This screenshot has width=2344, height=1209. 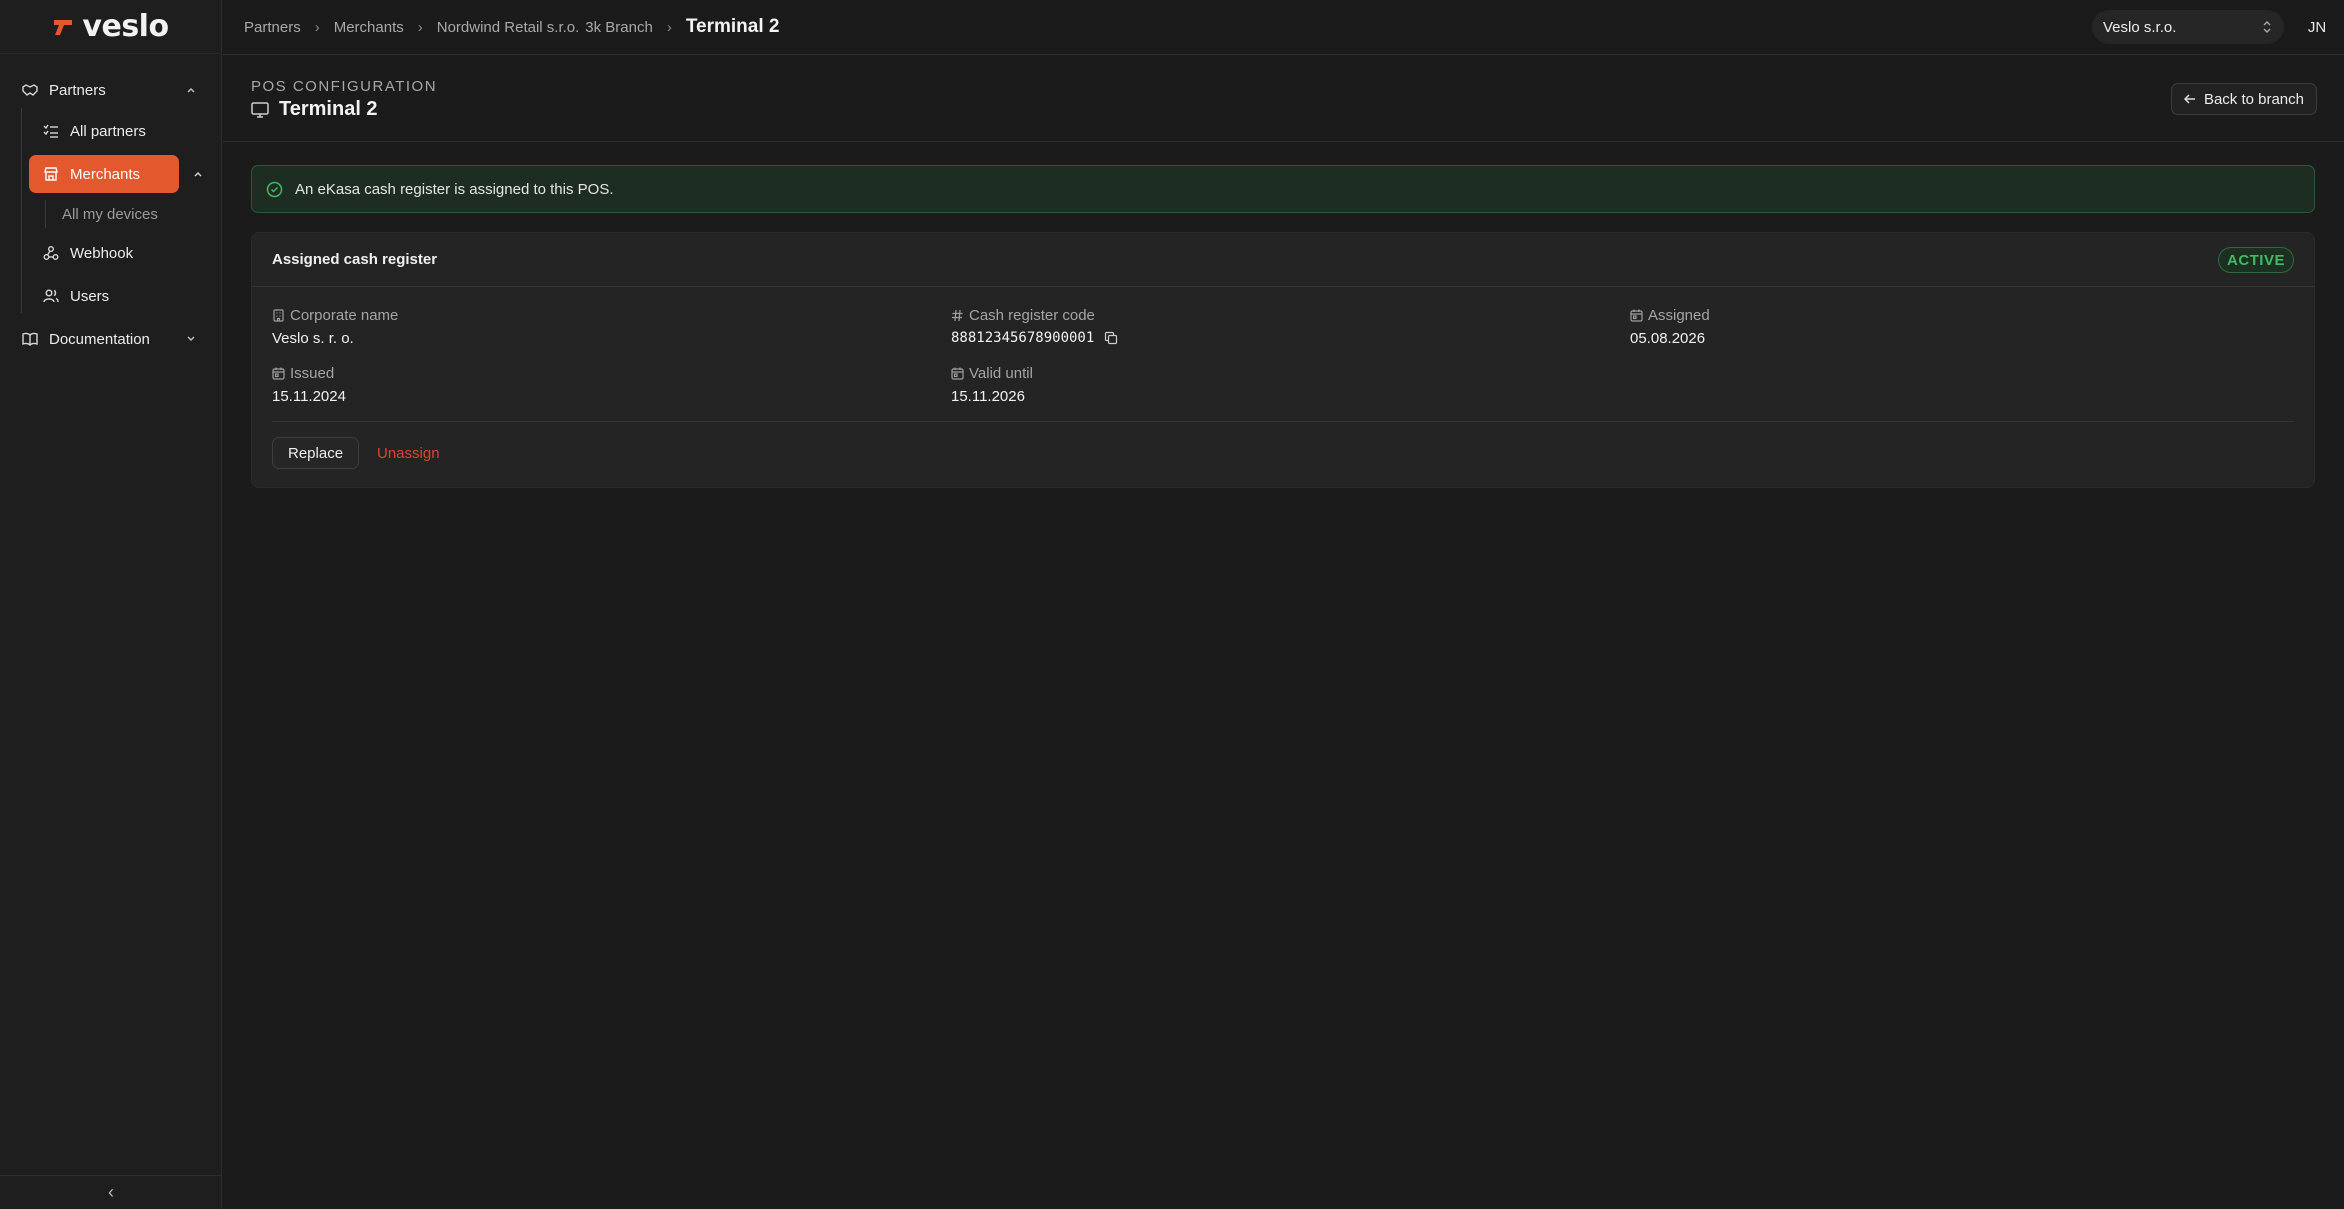 I want to click on replace-button: Replace, so click(x=316, y=453).